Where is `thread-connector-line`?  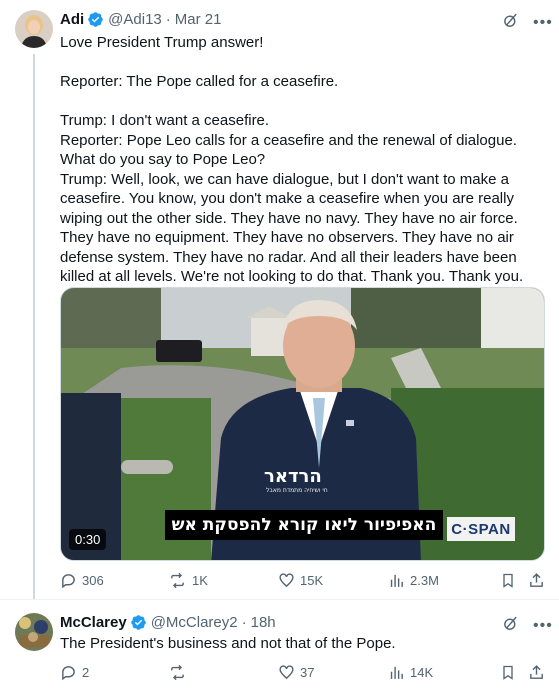 thread-connector-line is located at coordinates (34, 327).